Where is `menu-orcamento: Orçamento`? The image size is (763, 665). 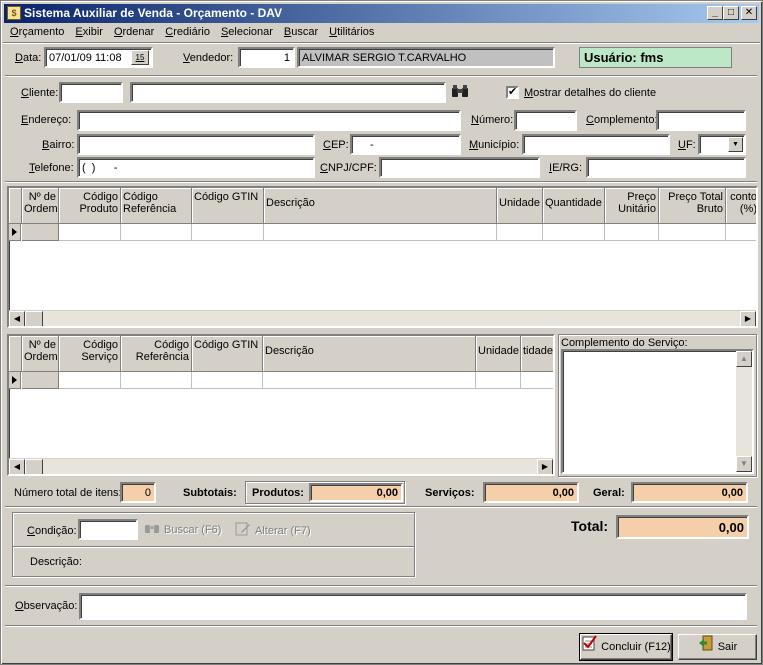
menu-orcamento: Orçamento is located at coordinates (36, 32).